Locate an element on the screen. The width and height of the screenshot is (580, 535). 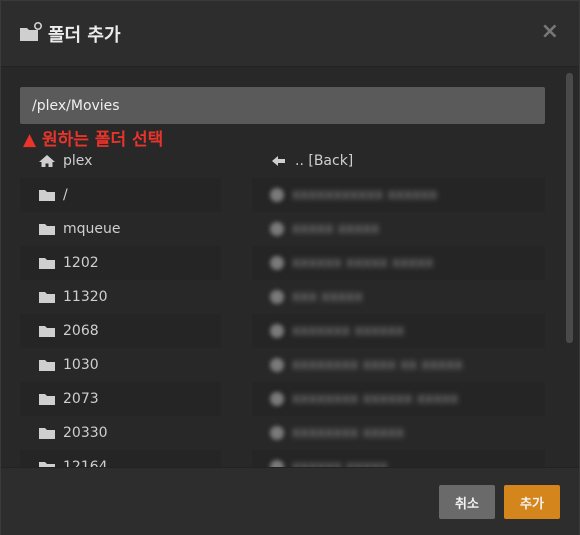
folder-list-item: mqueue is located at coordinates (120, 229).